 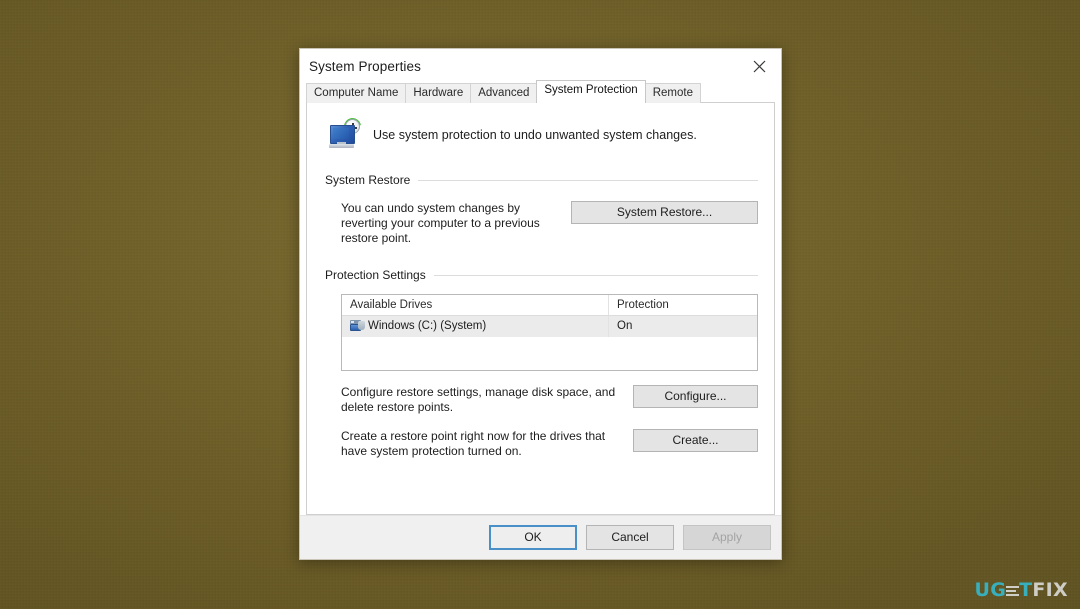 I want to click on table-row: Windows (C:) (System) On, so click(x=549, y=326).